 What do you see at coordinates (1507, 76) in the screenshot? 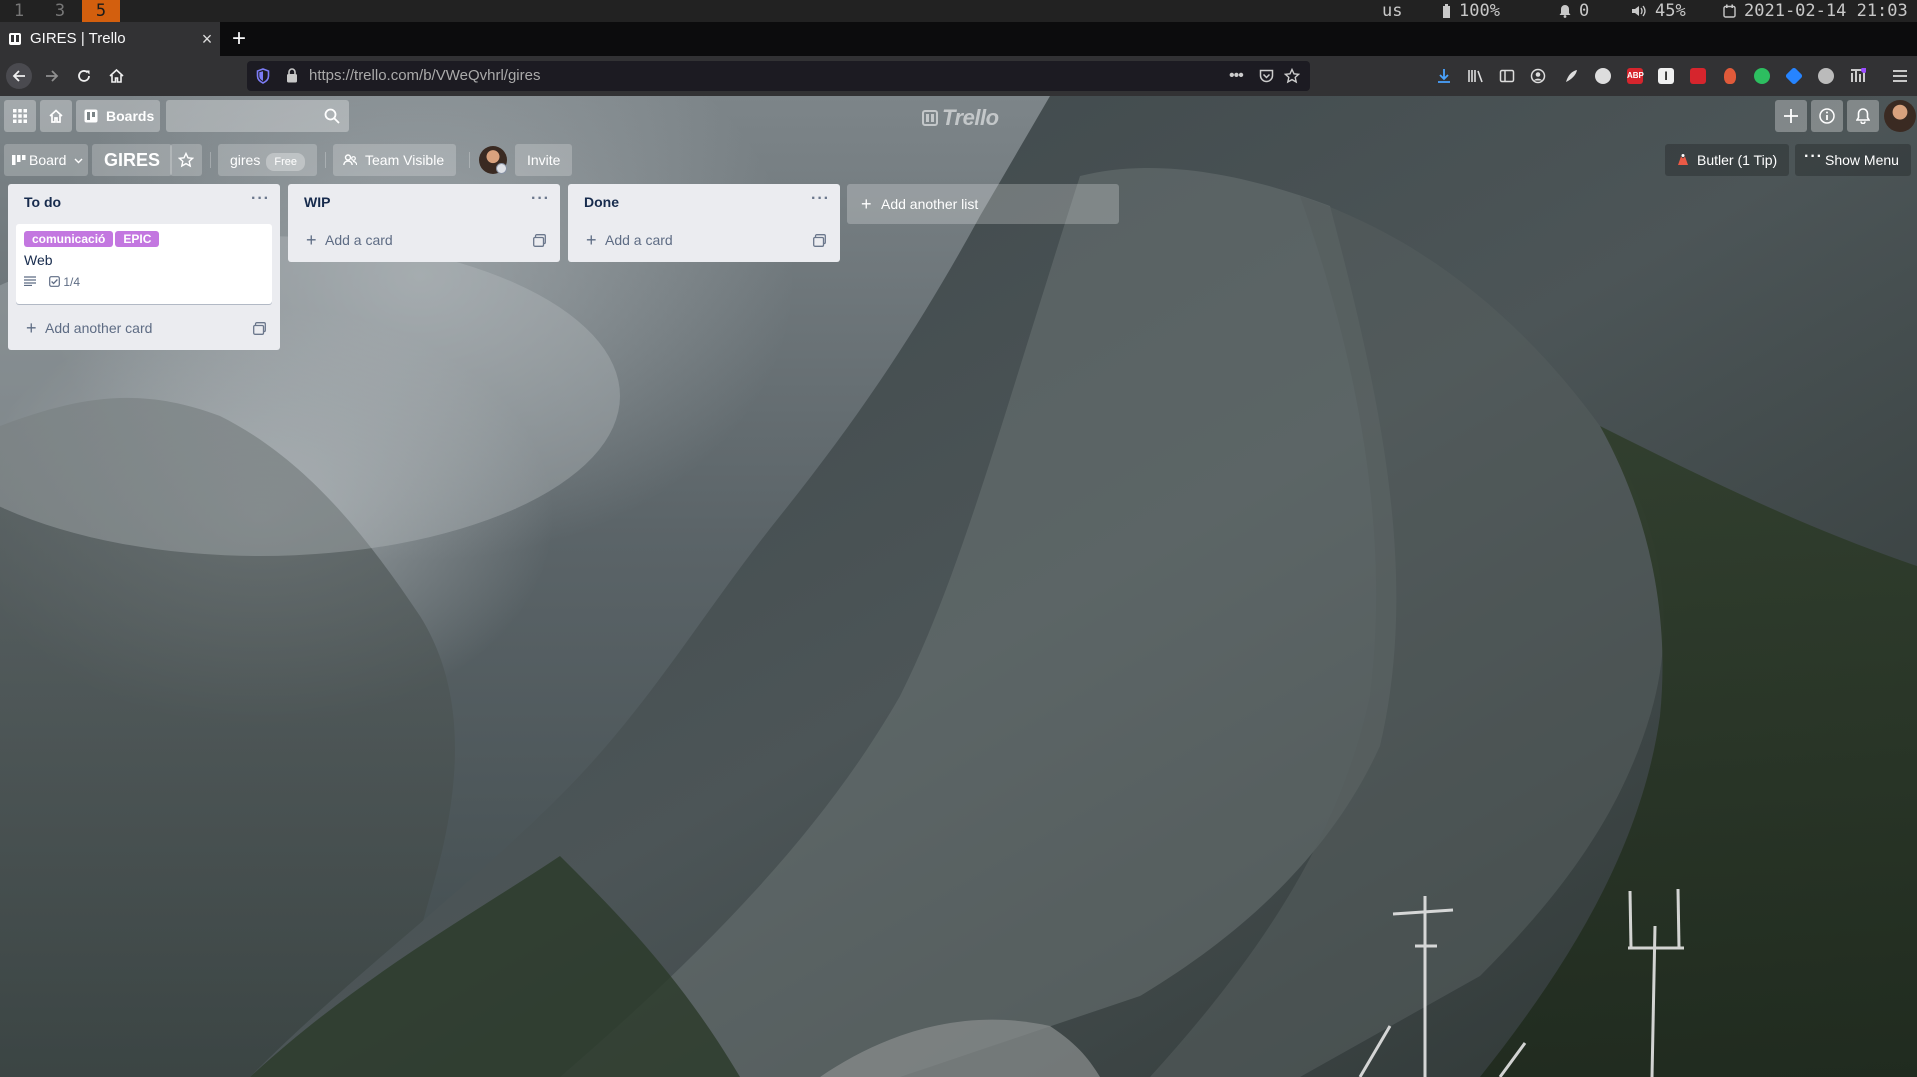
I see `sidebar-icon` at bounding box center [1507, 76].